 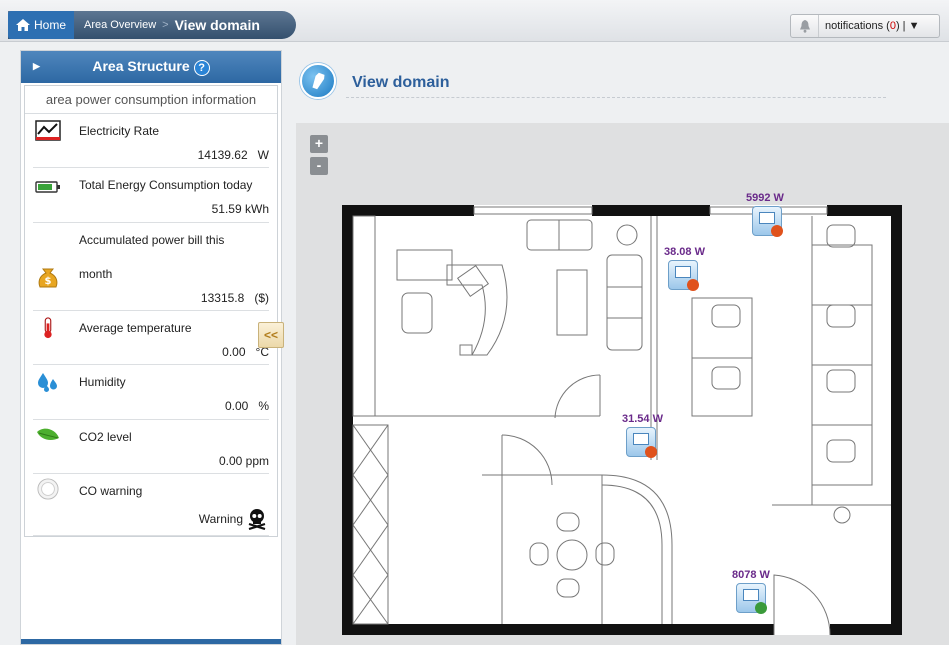 What do you see at coordinates (257, 519) in the screenshot?
I see `skull-icon` at bounding box center [257, 519].